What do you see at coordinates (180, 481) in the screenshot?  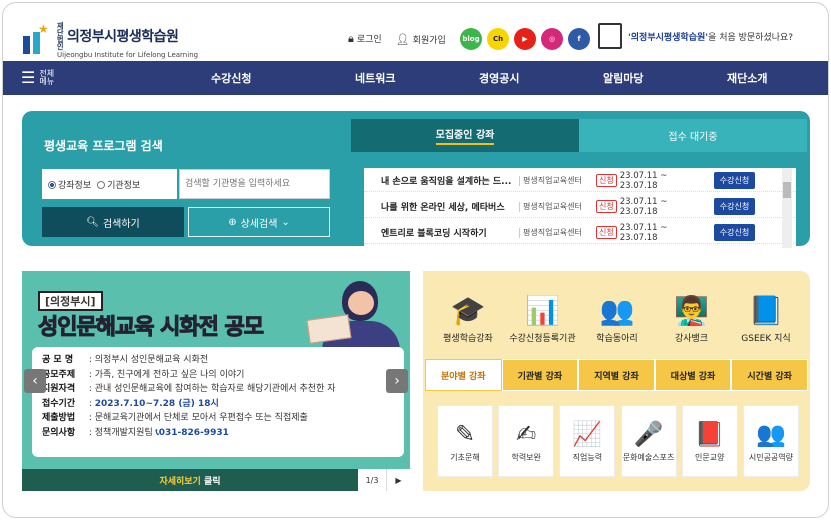 I see `more-label: 자세히보기` at bounding box center [180, 481].